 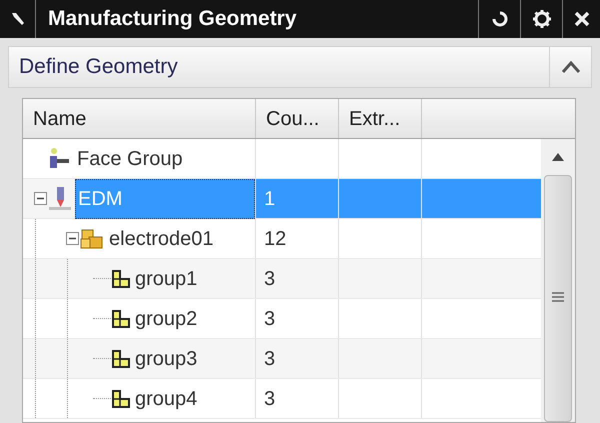 What do you see at coordinates (282, 399) in the screenshot?
I see `tree-row: group4 3` at bounding box center [282, 399].